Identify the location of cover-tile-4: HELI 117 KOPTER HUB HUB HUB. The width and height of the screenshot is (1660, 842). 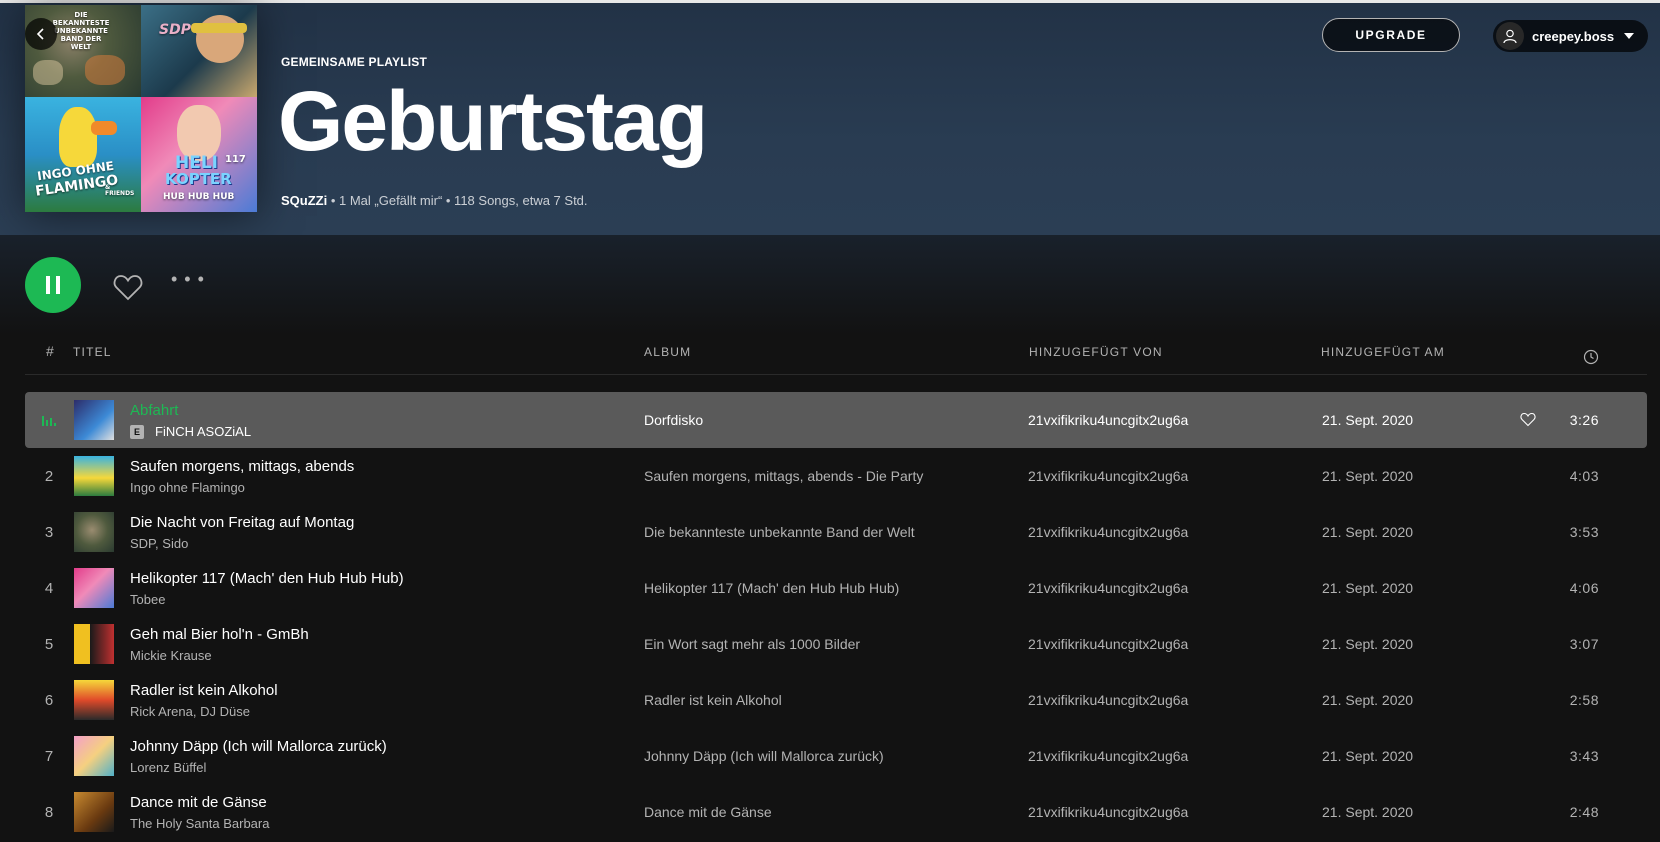
(199, 154).